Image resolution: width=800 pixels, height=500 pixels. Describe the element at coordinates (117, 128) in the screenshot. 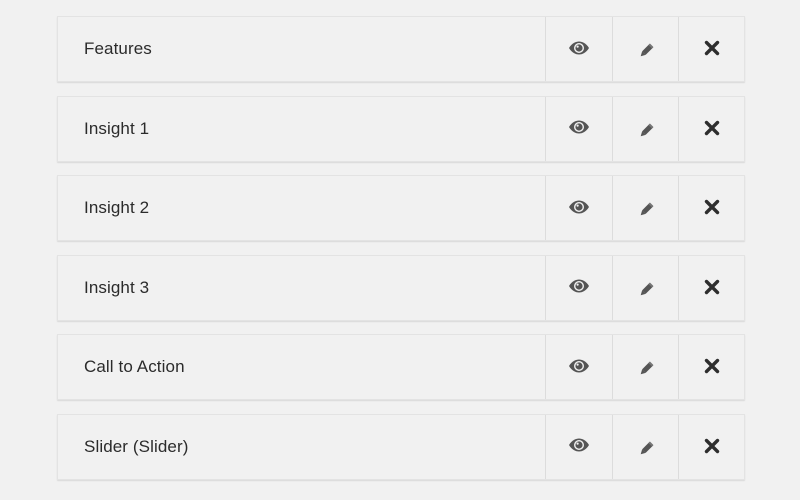

I see `item-label: Insight 1` at that location.